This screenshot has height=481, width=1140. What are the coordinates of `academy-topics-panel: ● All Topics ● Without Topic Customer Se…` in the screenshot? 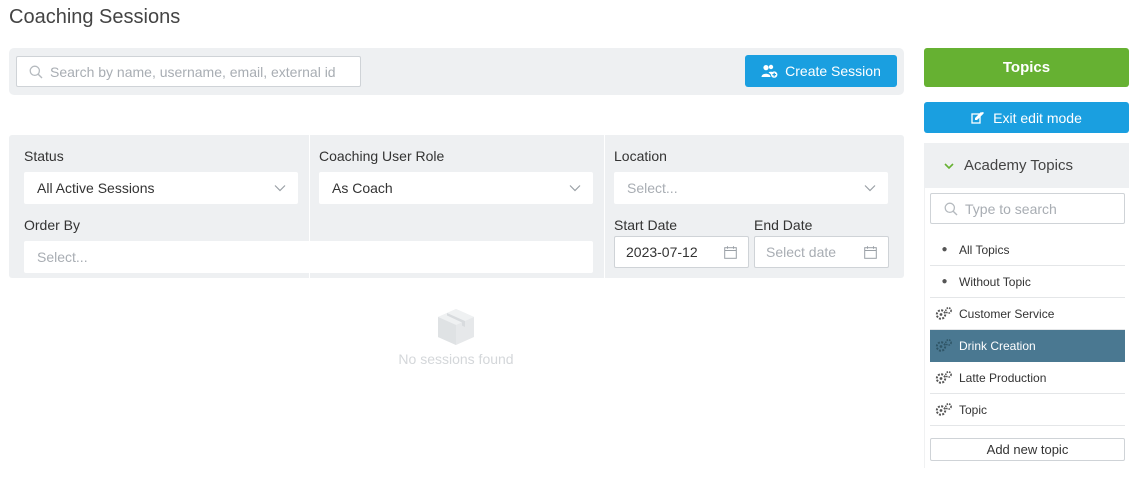 It's located at (1026, 328).